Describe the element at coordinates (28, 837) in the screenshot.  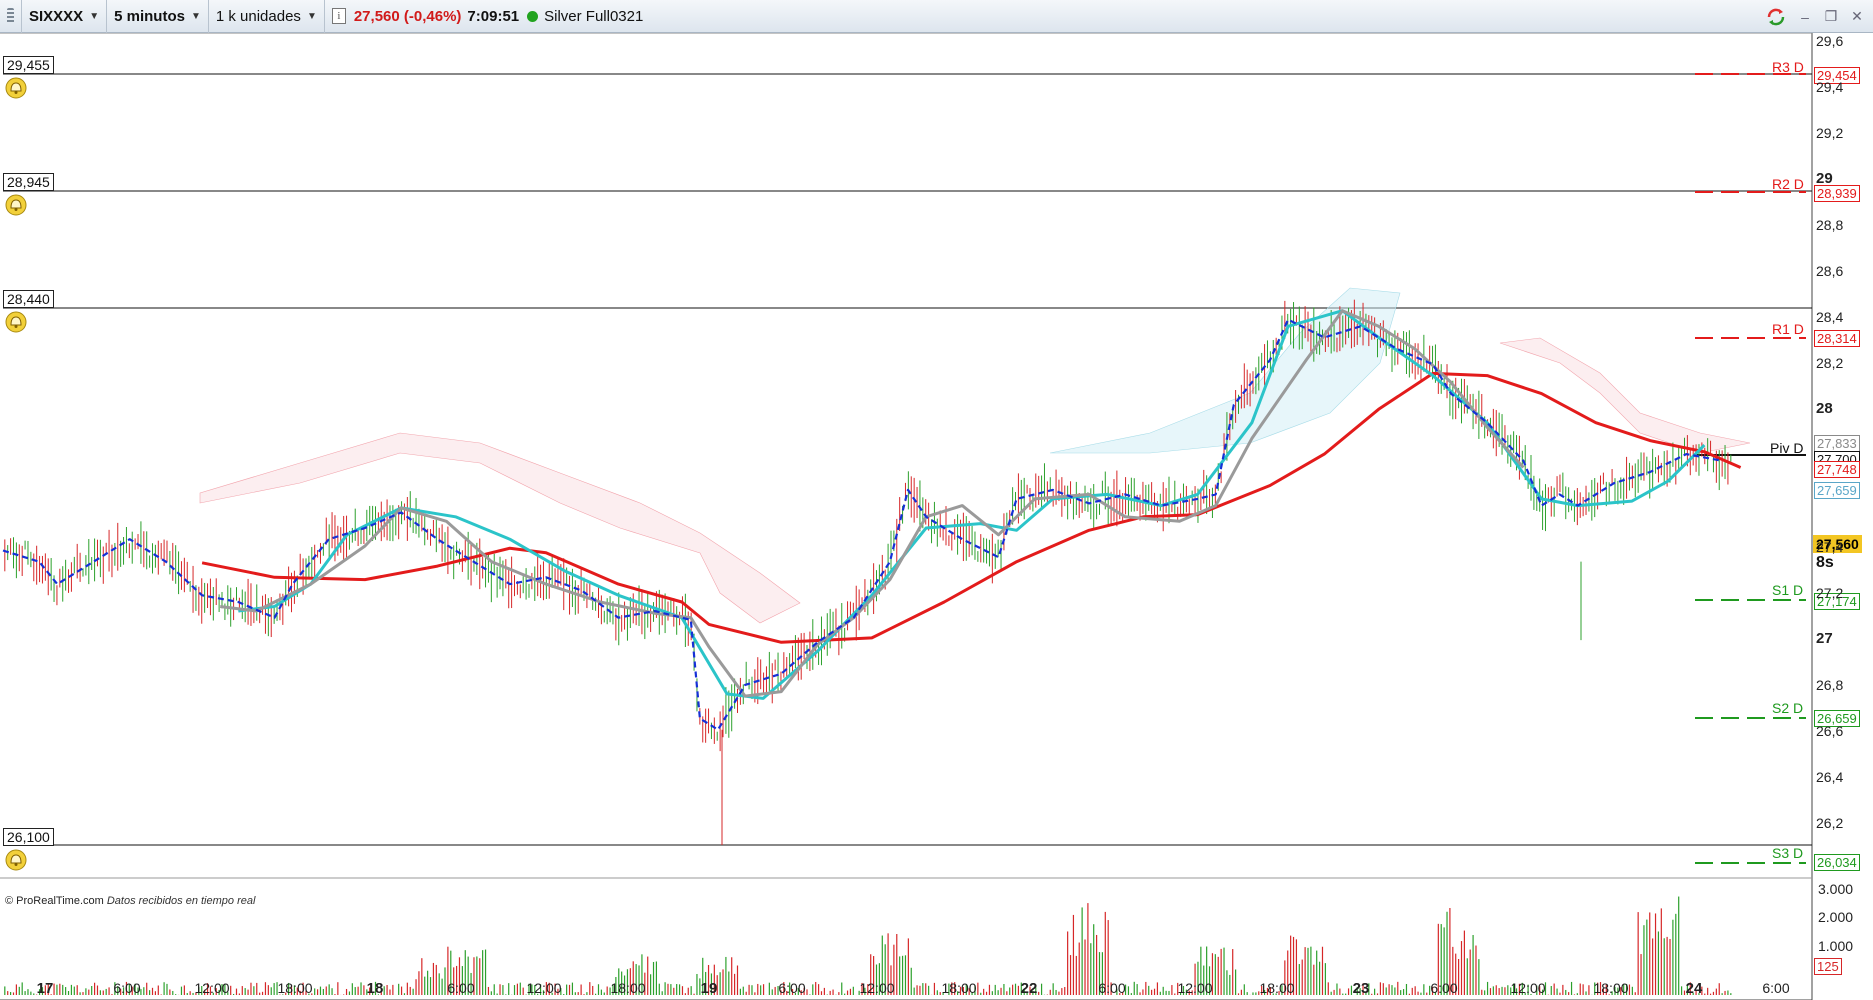
I see `alert-line-value: 26,100` at that location.